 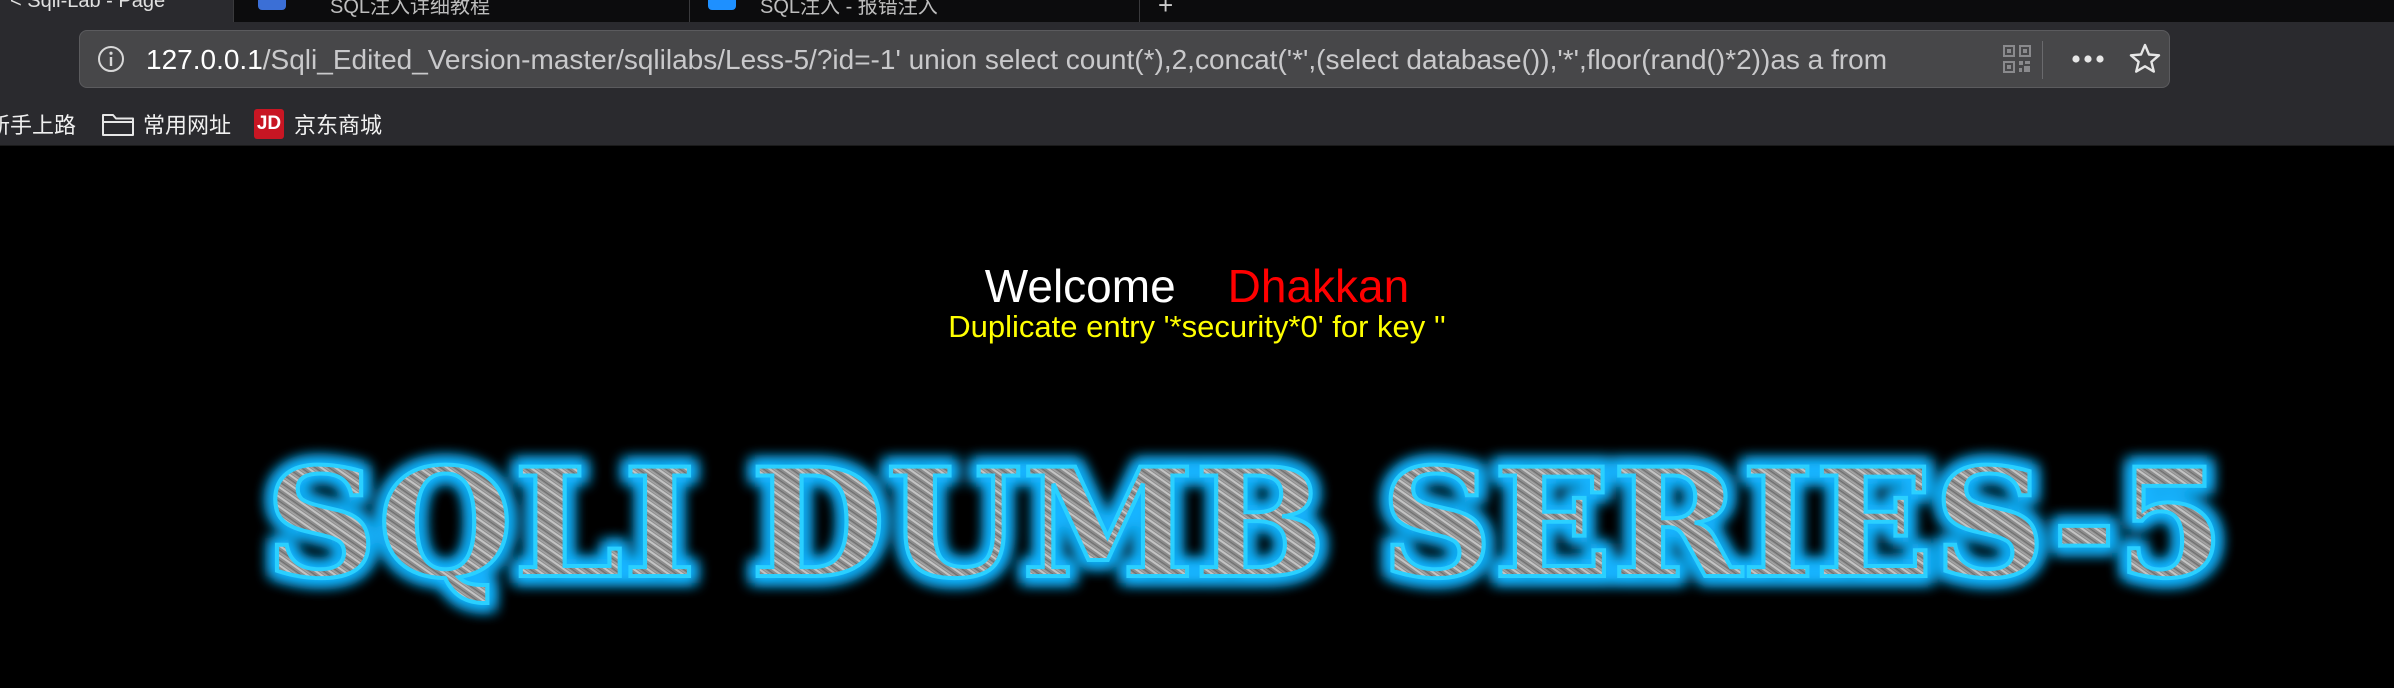 I want to click on new-tab-button: +, so click(x=1165, y=10).